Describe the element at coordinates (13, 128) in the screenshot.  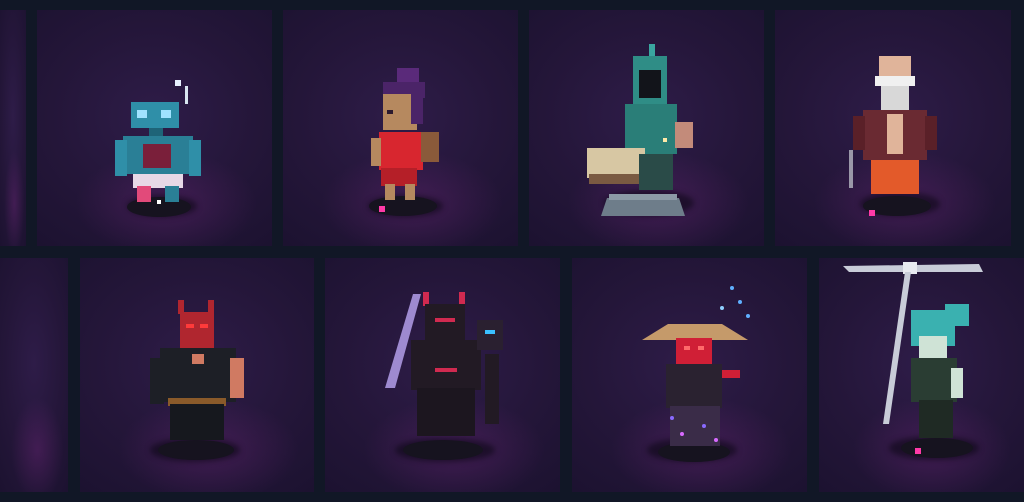
I see `partial-tile-left-top` at that location.